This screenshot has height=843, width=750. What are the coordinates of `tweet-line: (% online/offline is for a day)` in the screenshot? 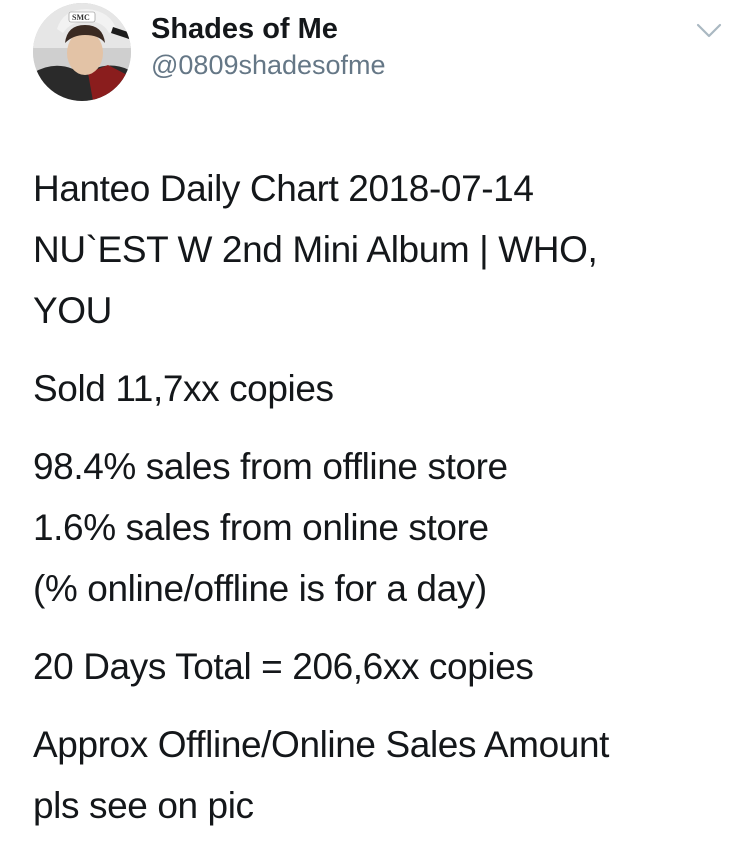 It's located at (260, 588).